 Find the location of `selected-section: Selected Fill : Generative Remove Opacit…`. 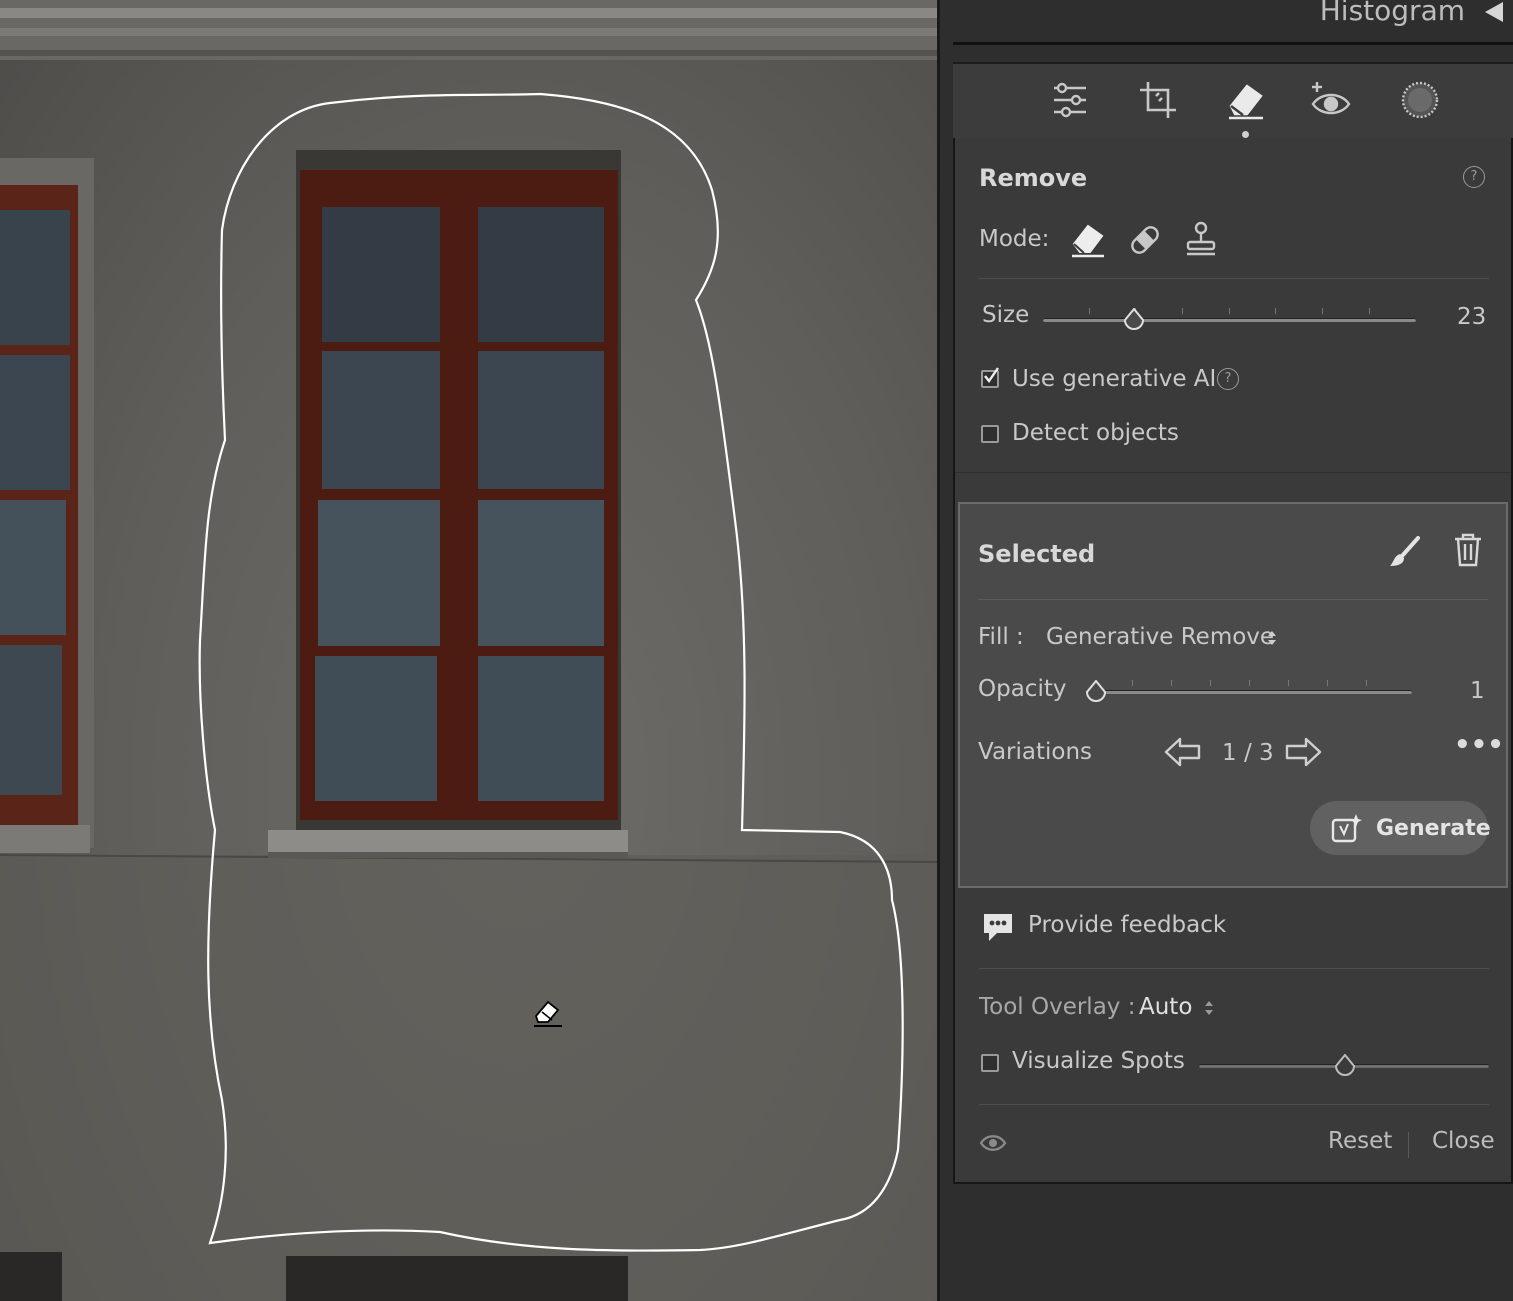

selected-section: Selected Fill : Generative Remove Opacit… is located at coordinates (1233, 695).